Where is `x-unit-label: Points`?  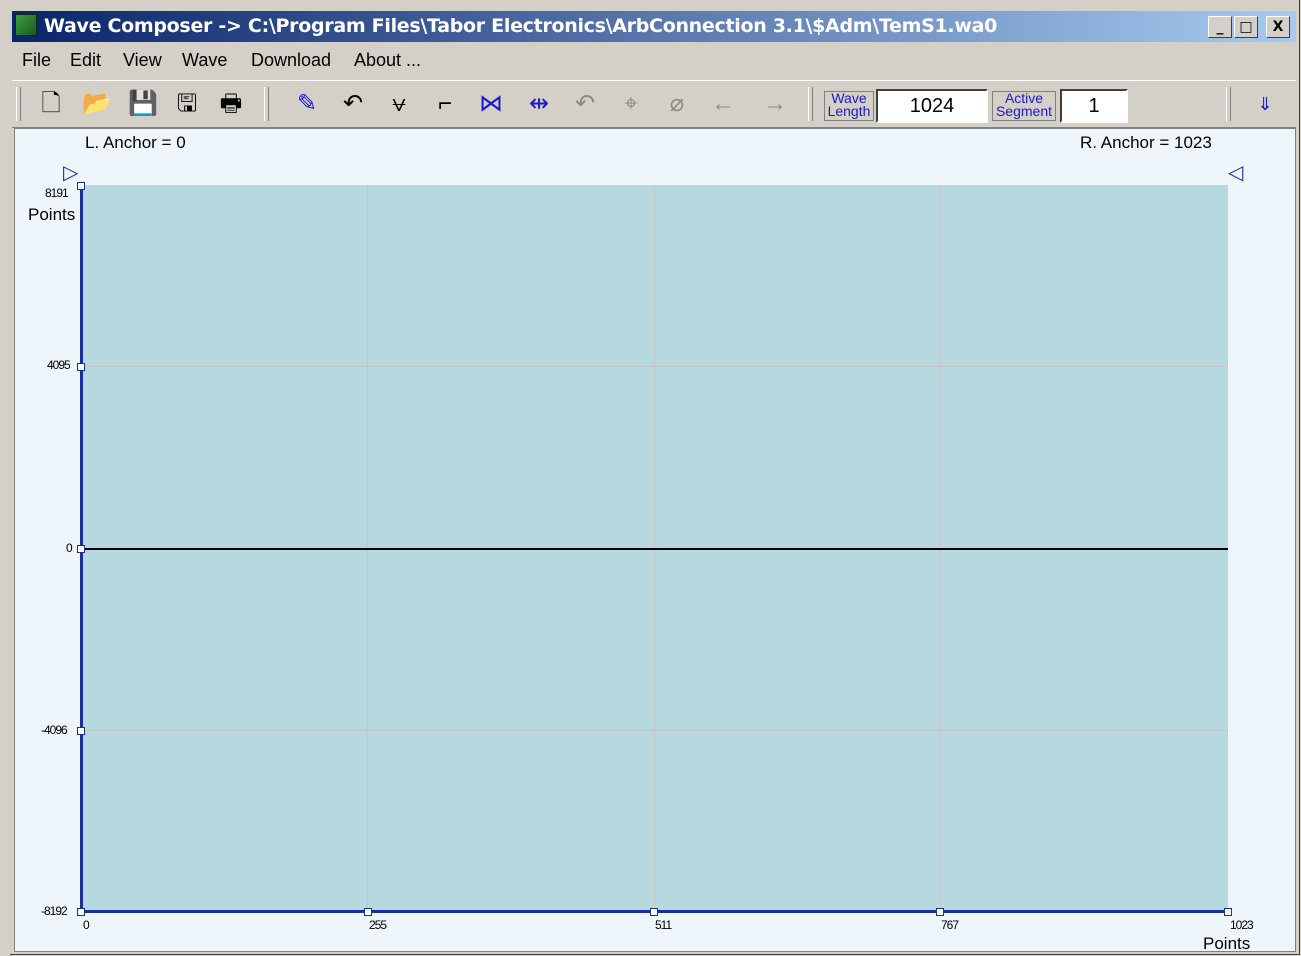
x-unit-label: Points is located at coordinates (1227, 943).